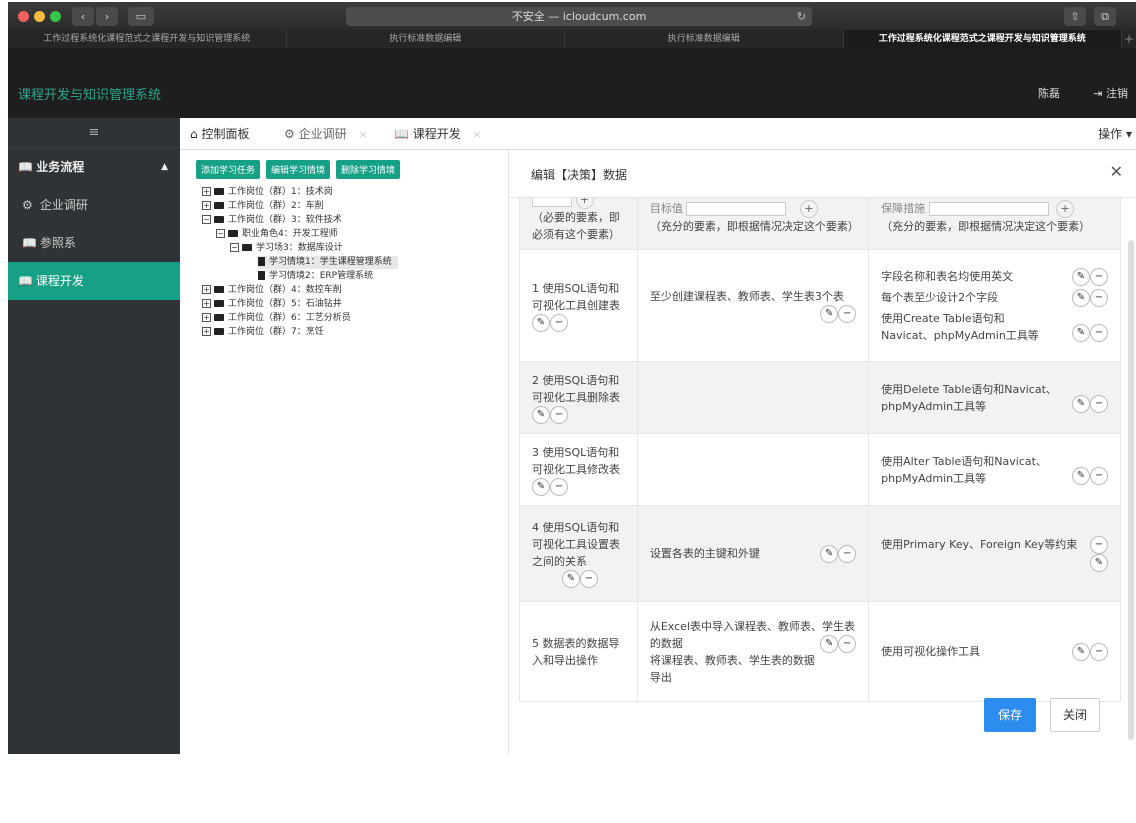 Image resolution: width=1136 pixels, height=823 pixels. What do you see at coordinates (579, 16) in the screenshot?
I see `address-bar: 不安全 — icloudcum.com ↻` at bounding box center [579, 16].